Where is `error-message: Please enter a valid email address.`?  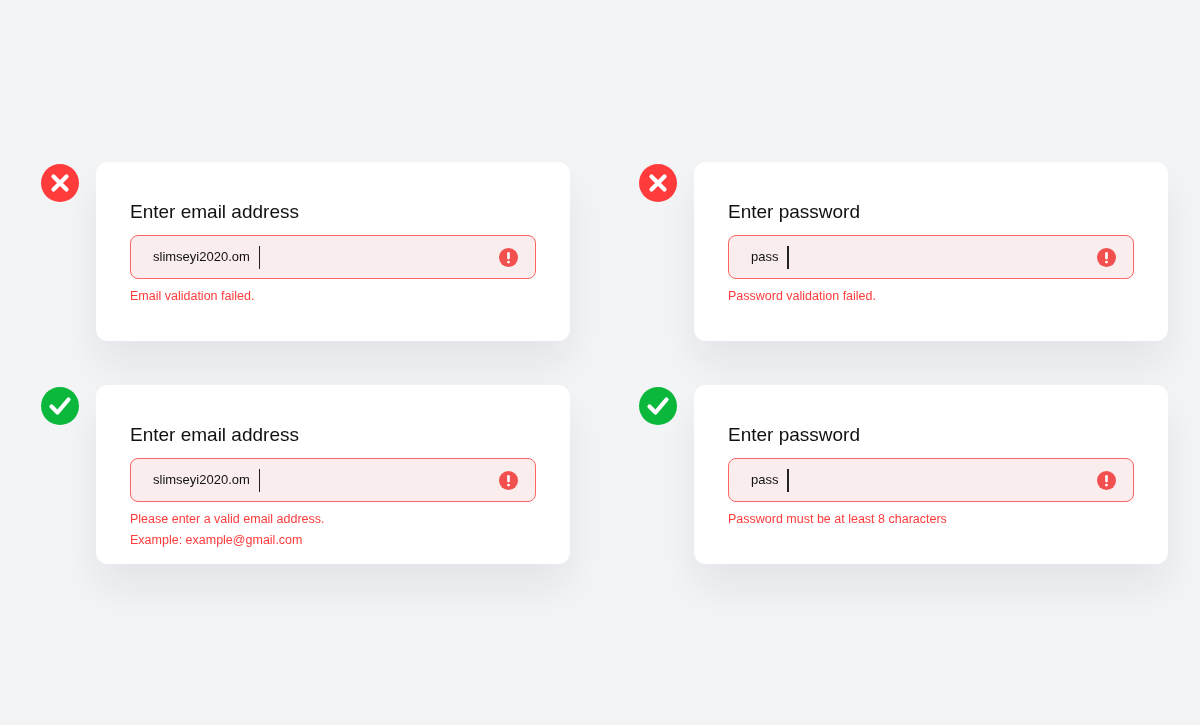 error-message: Please enter a valid email address. is located at coordinates (227, 519).